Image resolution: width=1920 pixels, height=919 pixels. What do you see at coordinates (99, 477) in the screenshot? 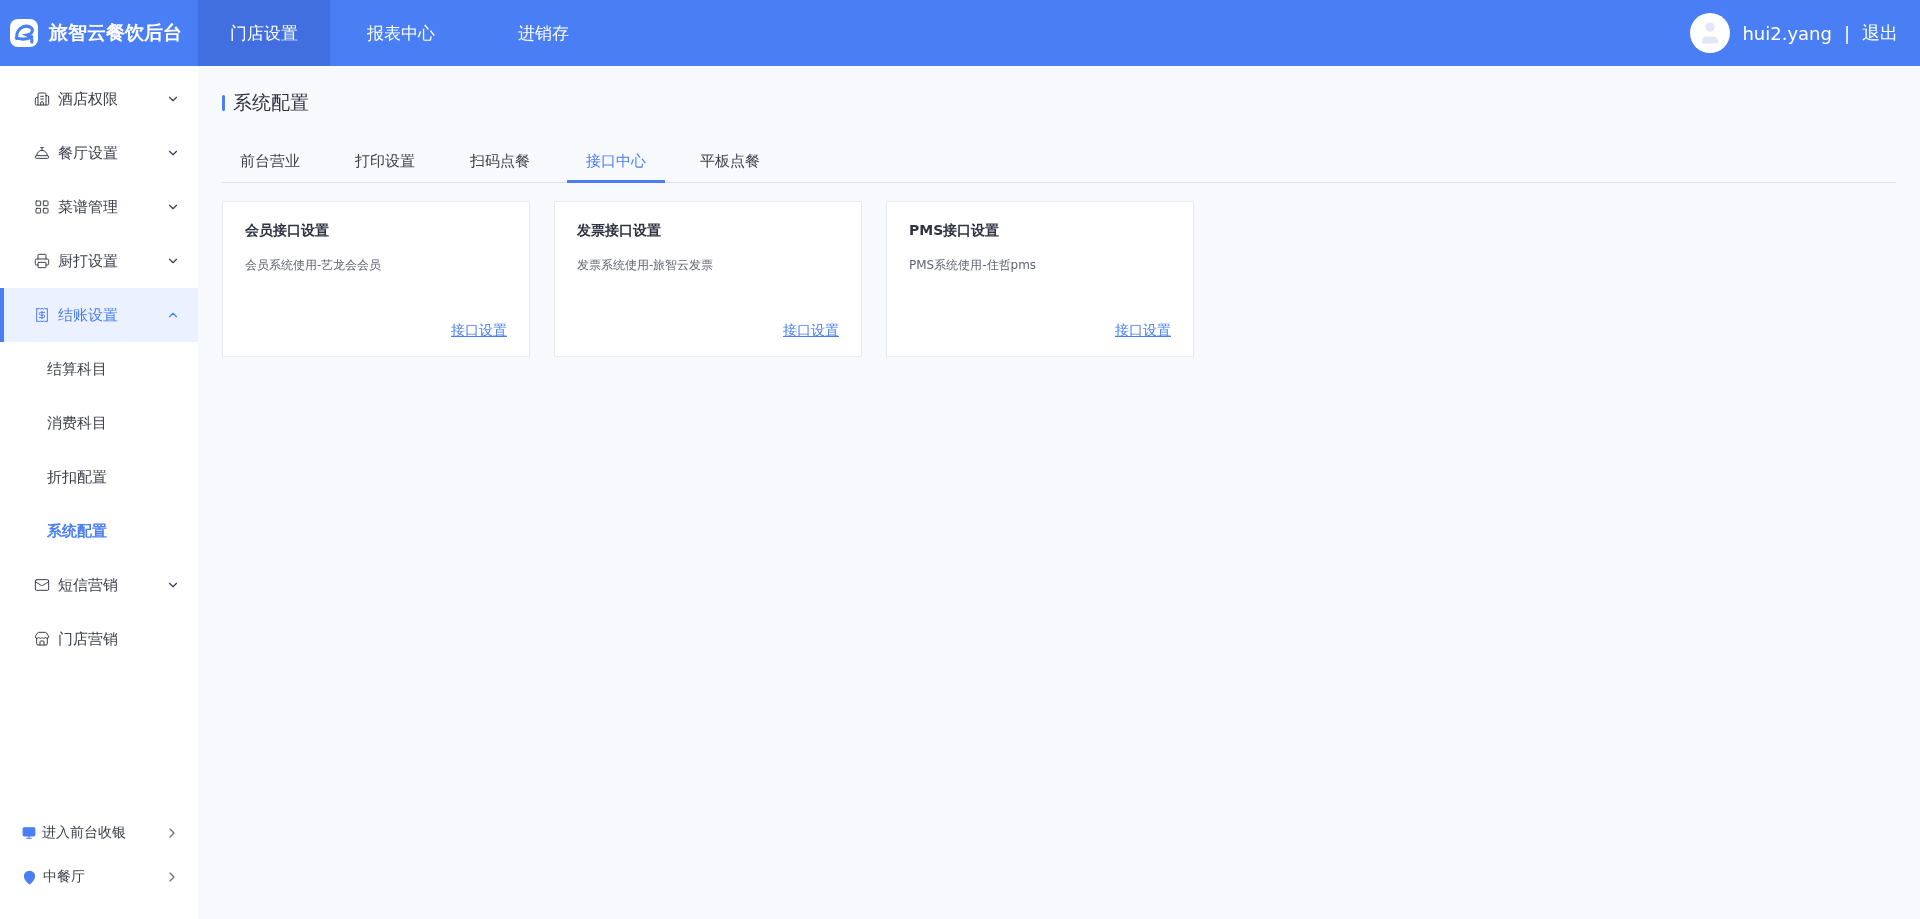
I see `submenu-item: 折扣配置` at bounding box center [99, 477].